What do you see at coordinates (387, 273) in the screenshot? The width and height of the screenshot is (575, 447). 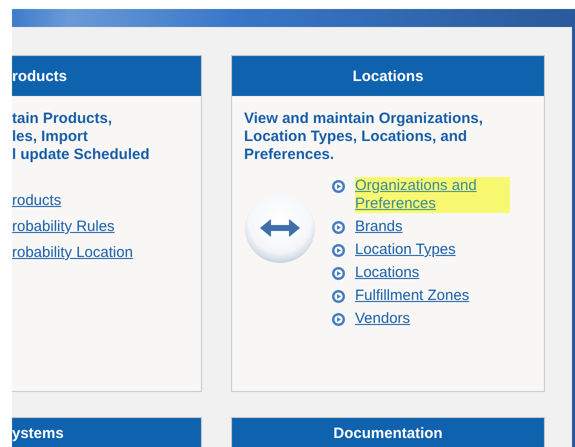 I see `nav-link: Locations` at bounding box center [387, 273].